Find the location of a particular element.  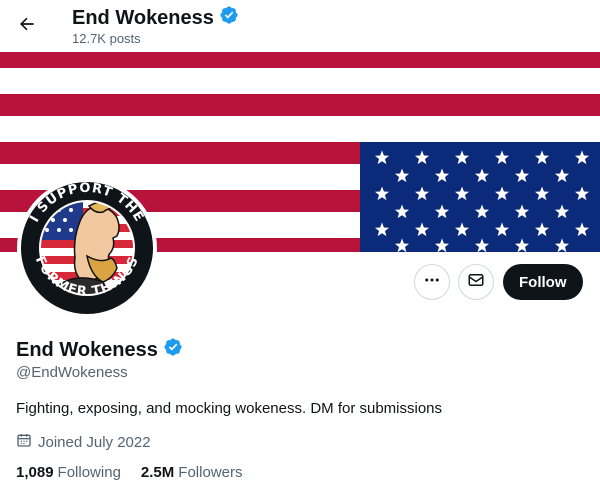

header-title: End Wokeness is located at coordinates (155, 18).